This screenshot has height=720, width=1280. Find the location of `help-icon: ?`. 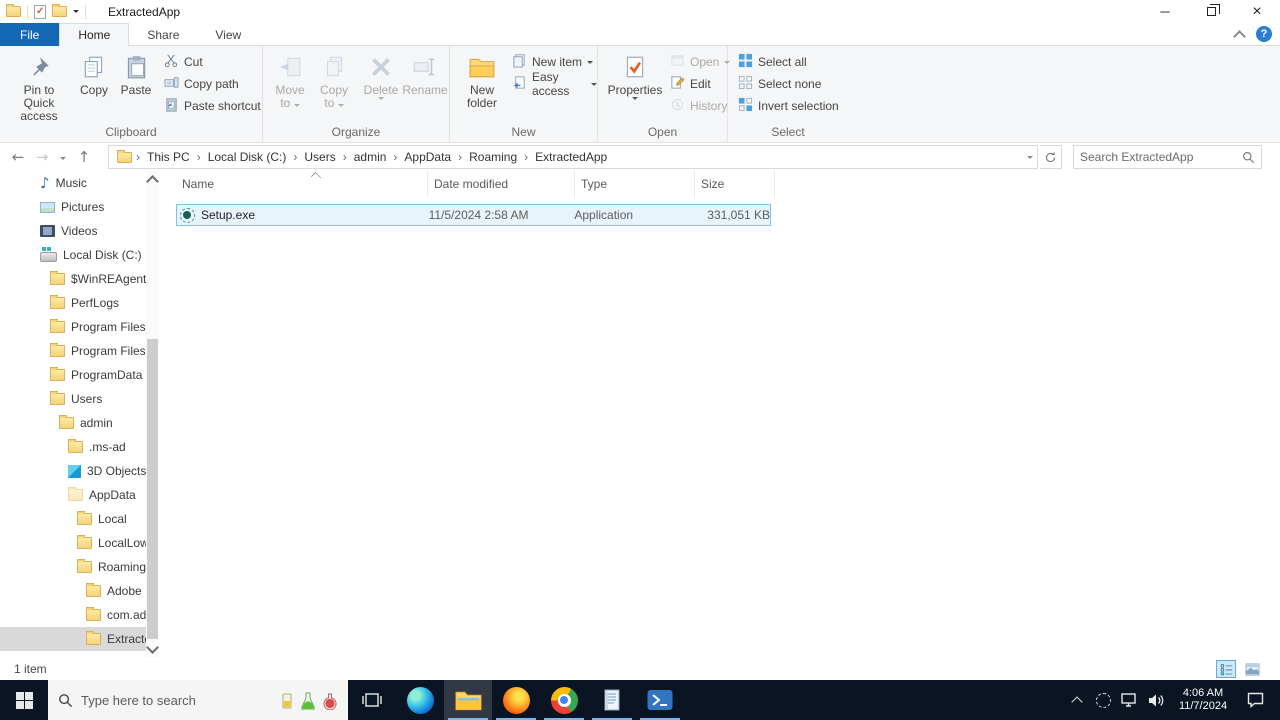

help-icon: ? is located at coordinates (1264, 34).